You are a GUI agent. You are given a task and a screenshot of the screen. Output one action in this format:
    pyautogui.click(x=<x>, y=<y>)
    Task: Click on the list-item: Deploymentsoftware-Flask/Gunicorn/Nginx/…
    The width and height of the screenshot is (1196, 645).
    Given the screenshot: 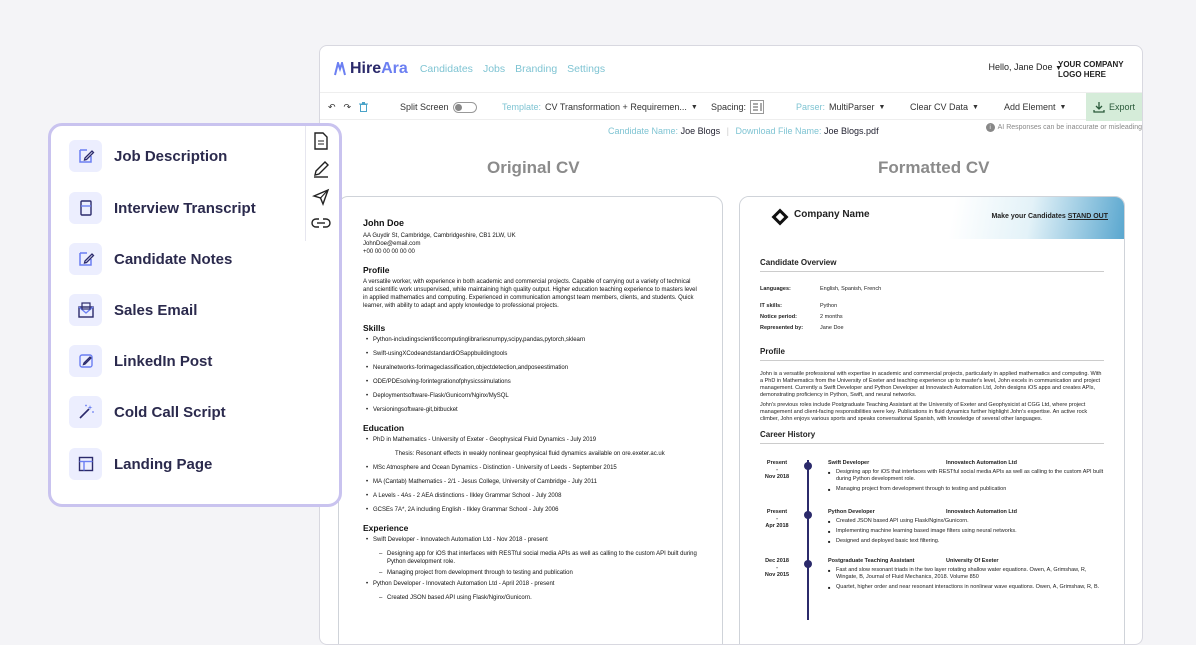 What is the action you would take?
    pyautogui.click(x=530, y=396)
    